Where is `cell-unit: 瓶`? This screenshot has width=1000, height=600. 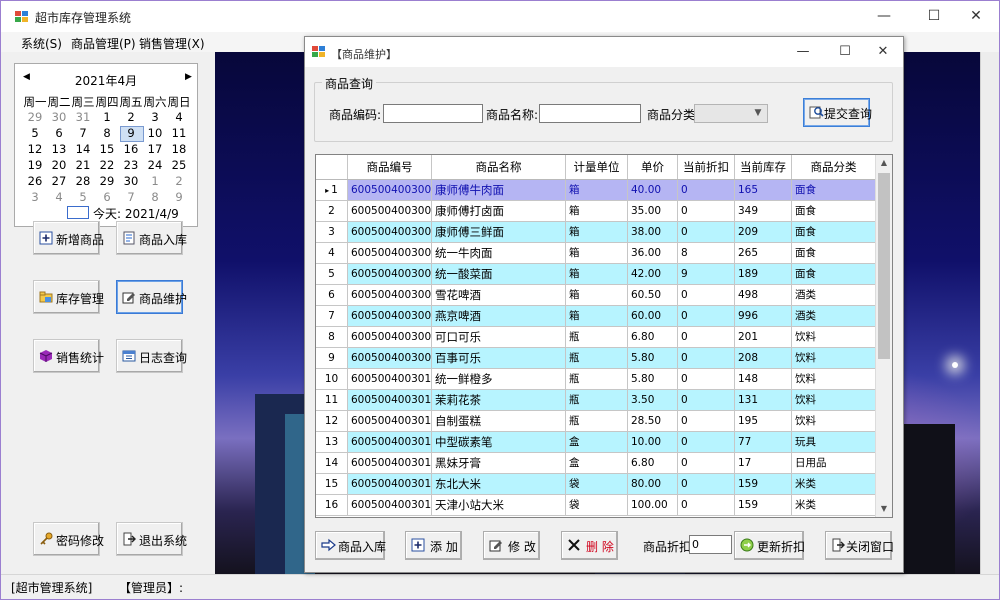 cell-unit: 瓶 is located at coordinates (597, 337).